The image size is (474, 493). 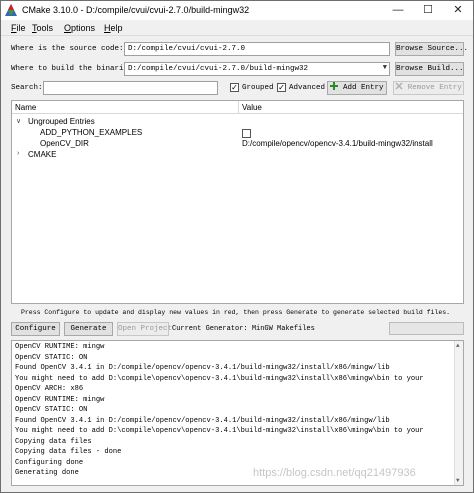 I want to click on menu-tools: Tools, so click(x=42, y=28).